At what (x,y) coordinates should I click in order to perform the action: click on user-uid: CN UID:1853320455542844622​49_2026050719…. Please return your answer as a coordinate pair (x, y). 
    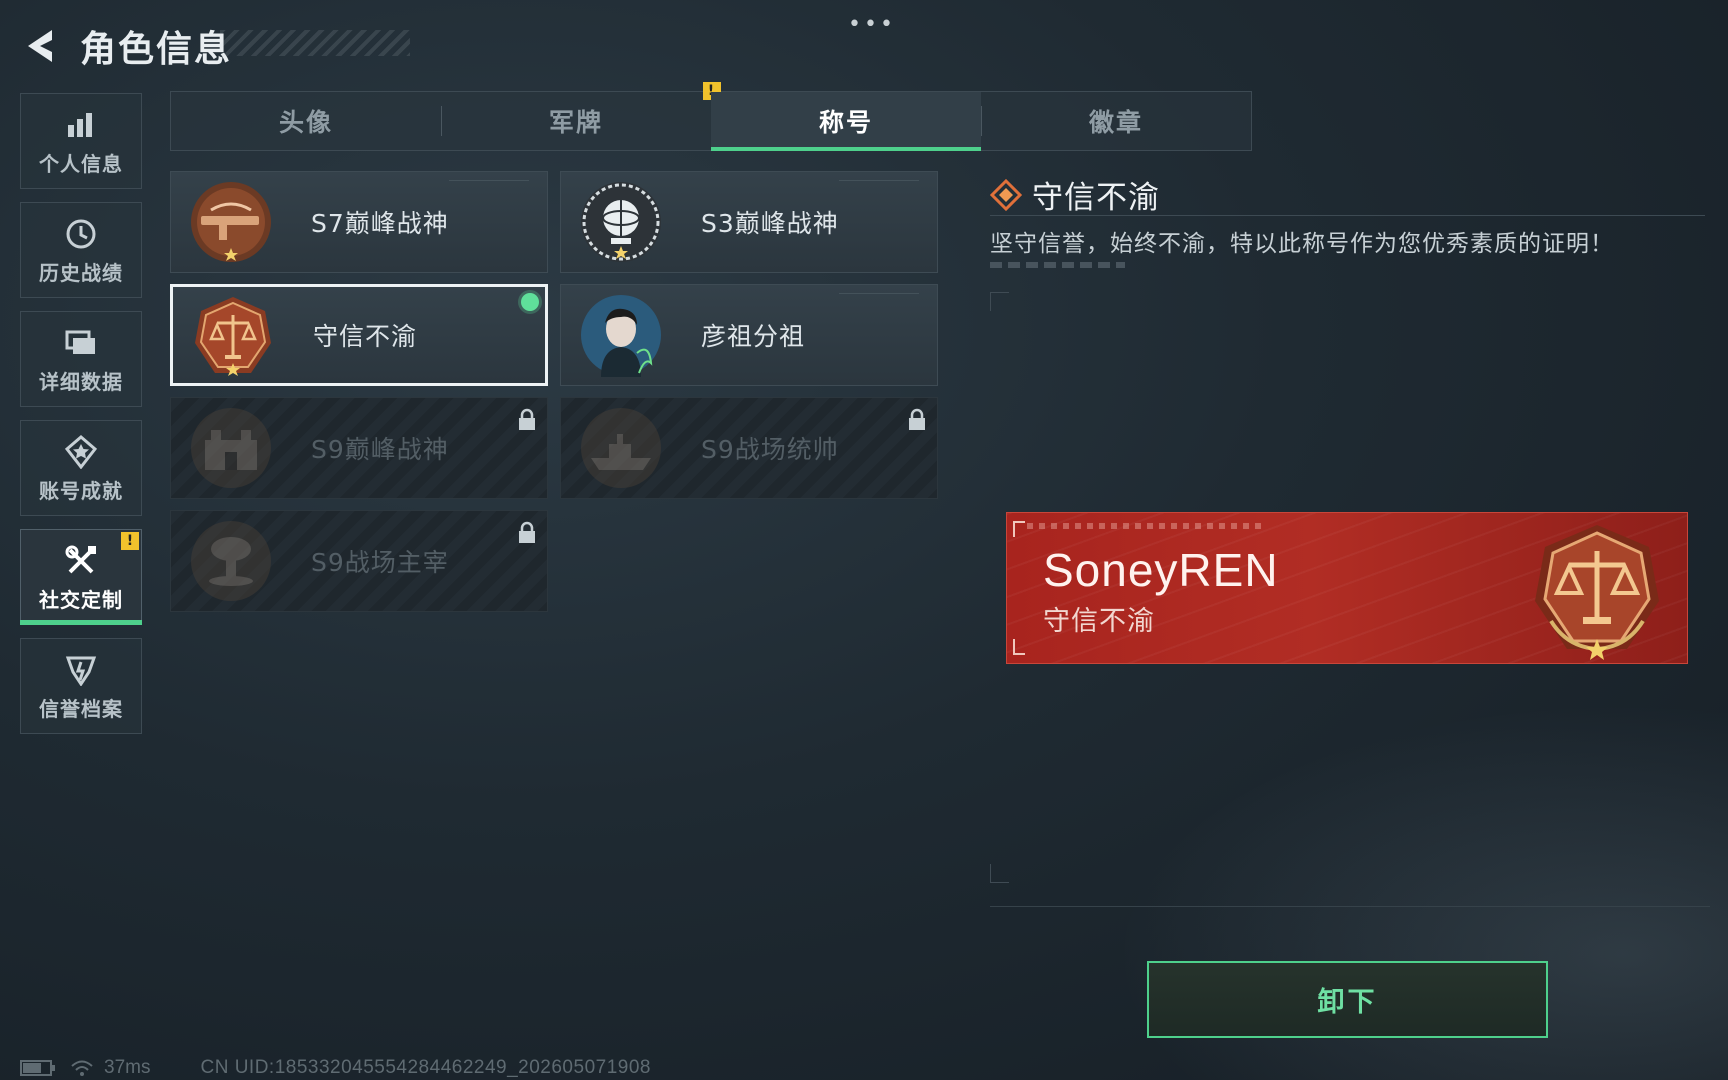
    Looking at the image, I should click on (425, 1067).